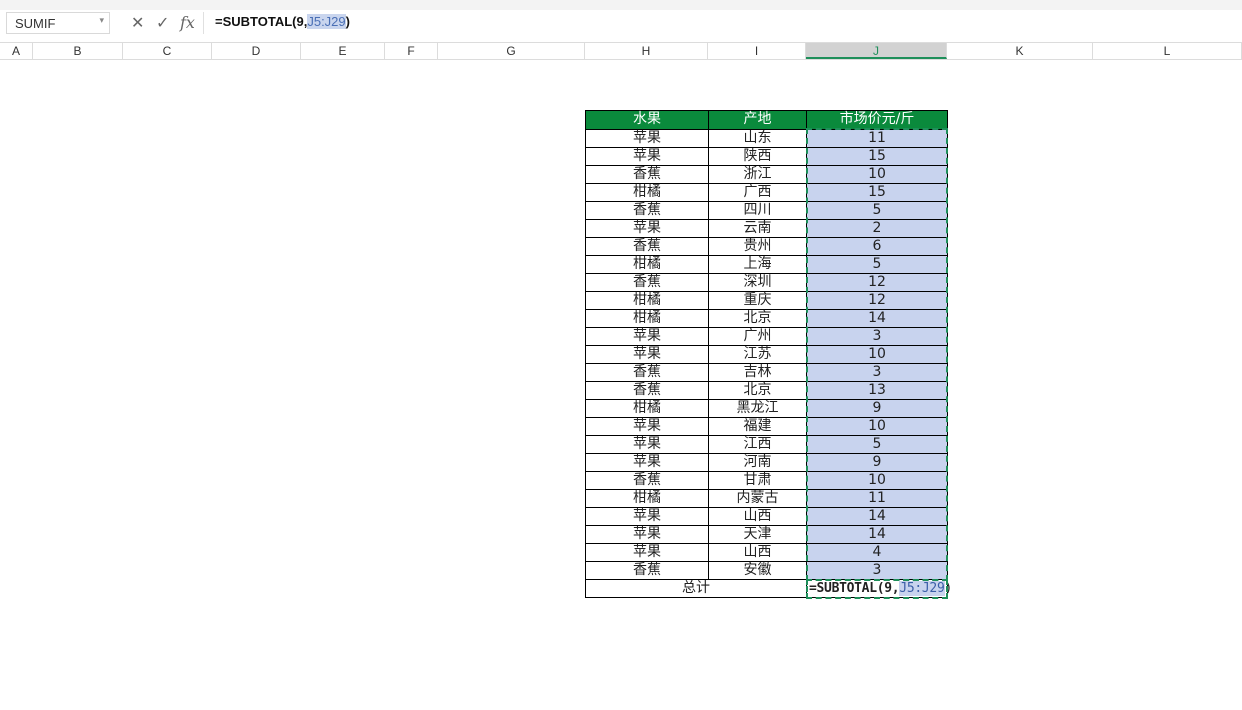 The image size is (1242, 710). I want to click on origin-cell: 黑龙江, so click(757, 408).